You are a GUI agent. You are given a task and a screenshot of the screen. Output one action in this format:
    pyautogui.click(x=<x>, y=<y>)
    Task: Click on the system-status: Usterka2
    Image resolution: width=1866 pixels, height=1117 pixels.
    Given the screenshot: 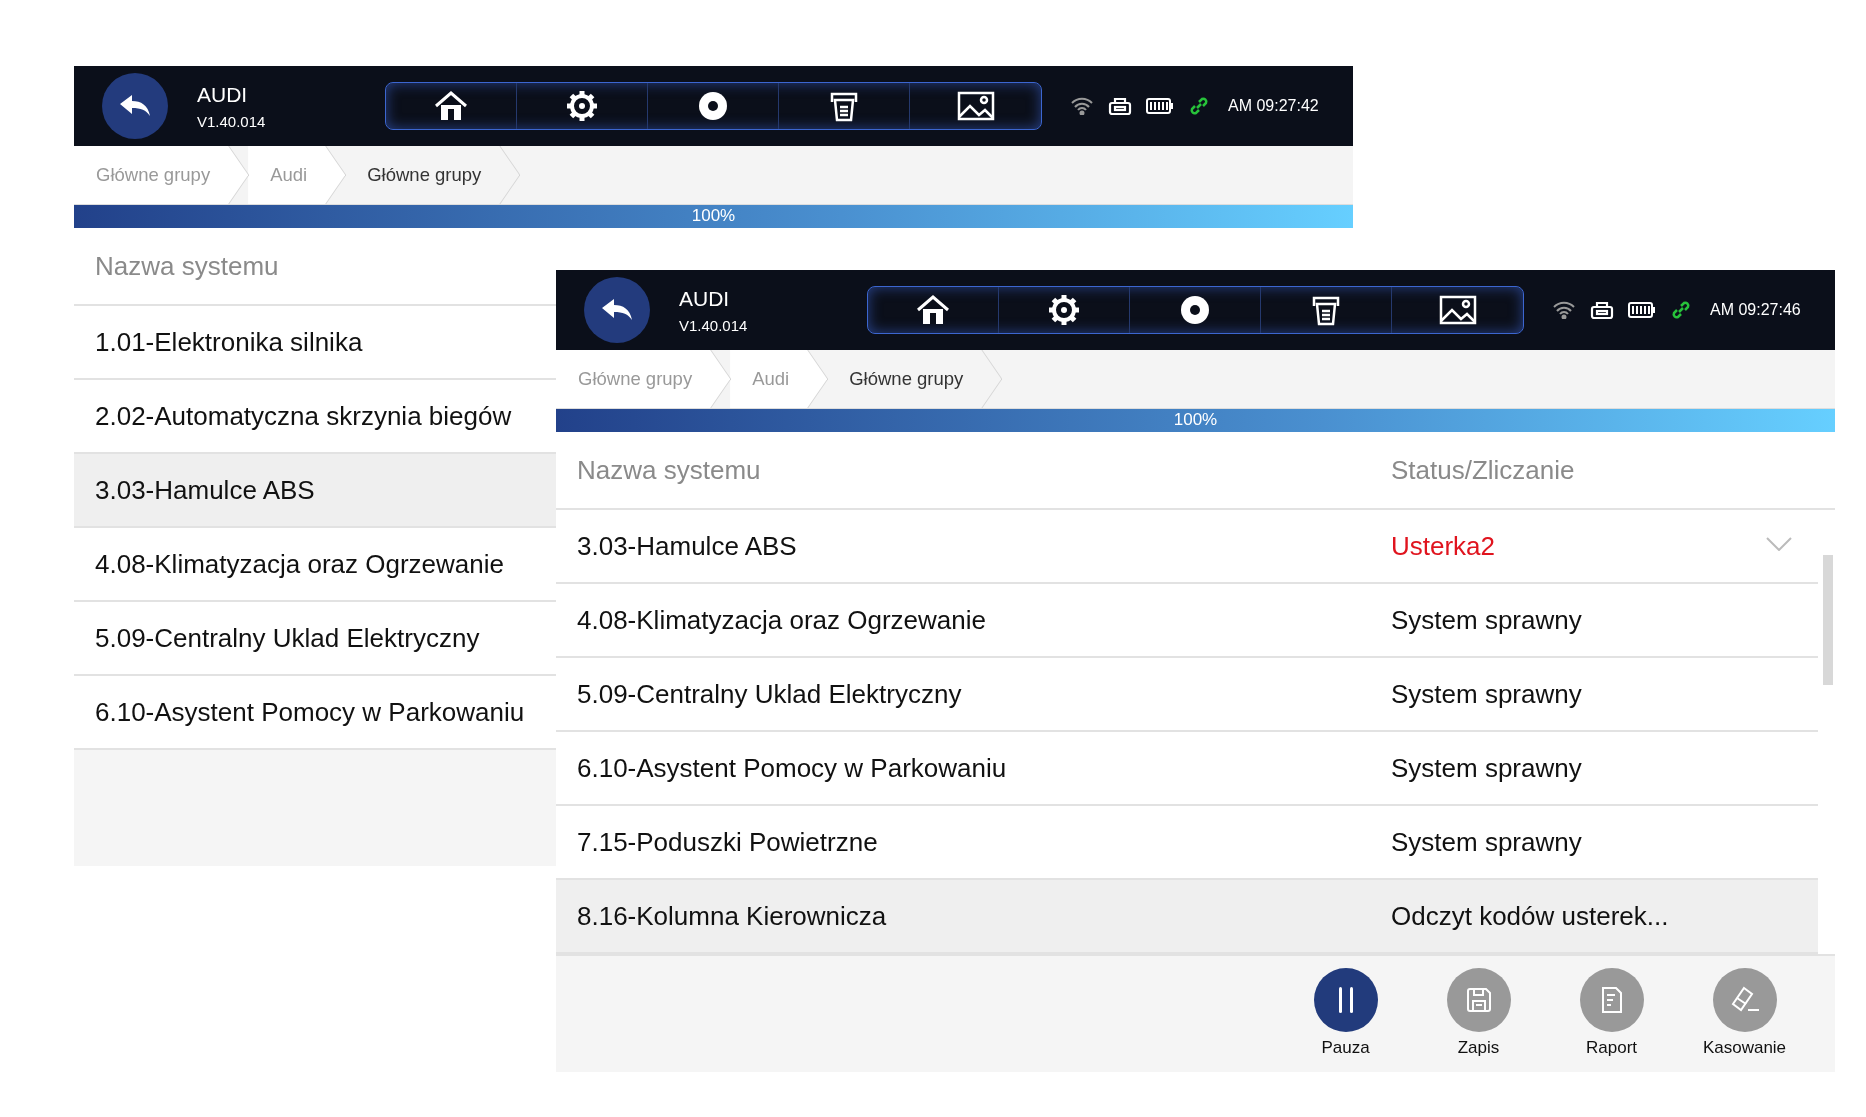 What is the action you would take?
    pyautogui.click(x=1443, y=546)
    